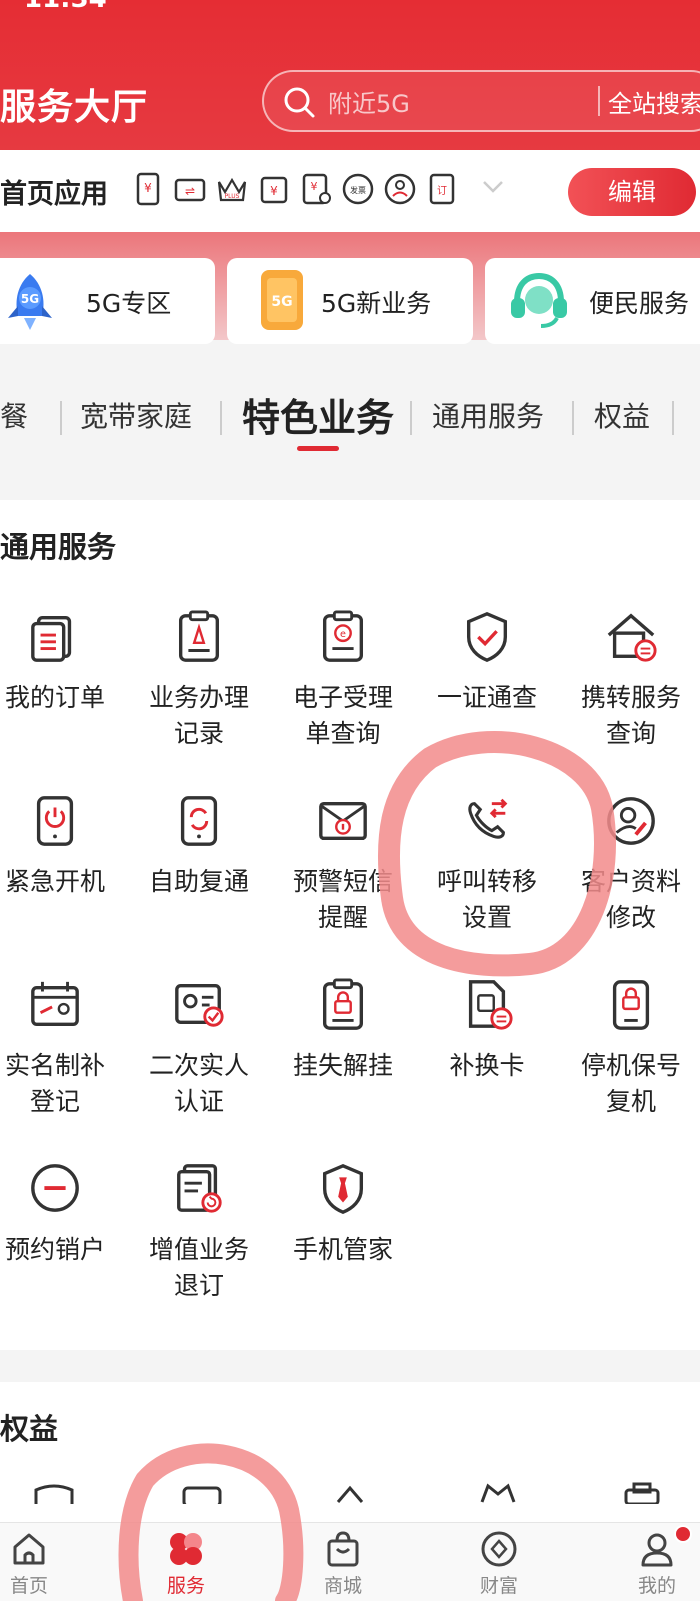 Image resolution: width=700 pixels, height=1601 pixels. I want to click on service-item: 业务办理 记录, so click(199, 681).